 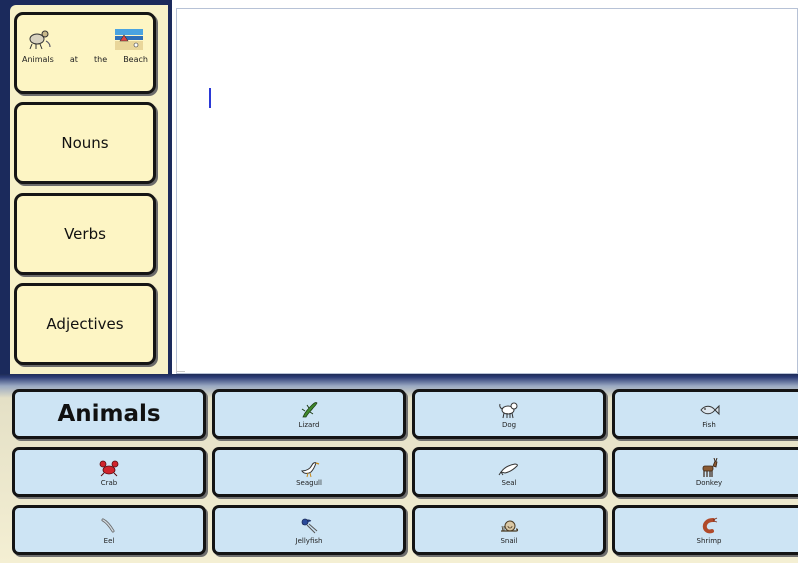 What do you see at coordinates (109, 540) in the screenshot?
I see `symbol-label: Eel` at bounding box center [109, 540].